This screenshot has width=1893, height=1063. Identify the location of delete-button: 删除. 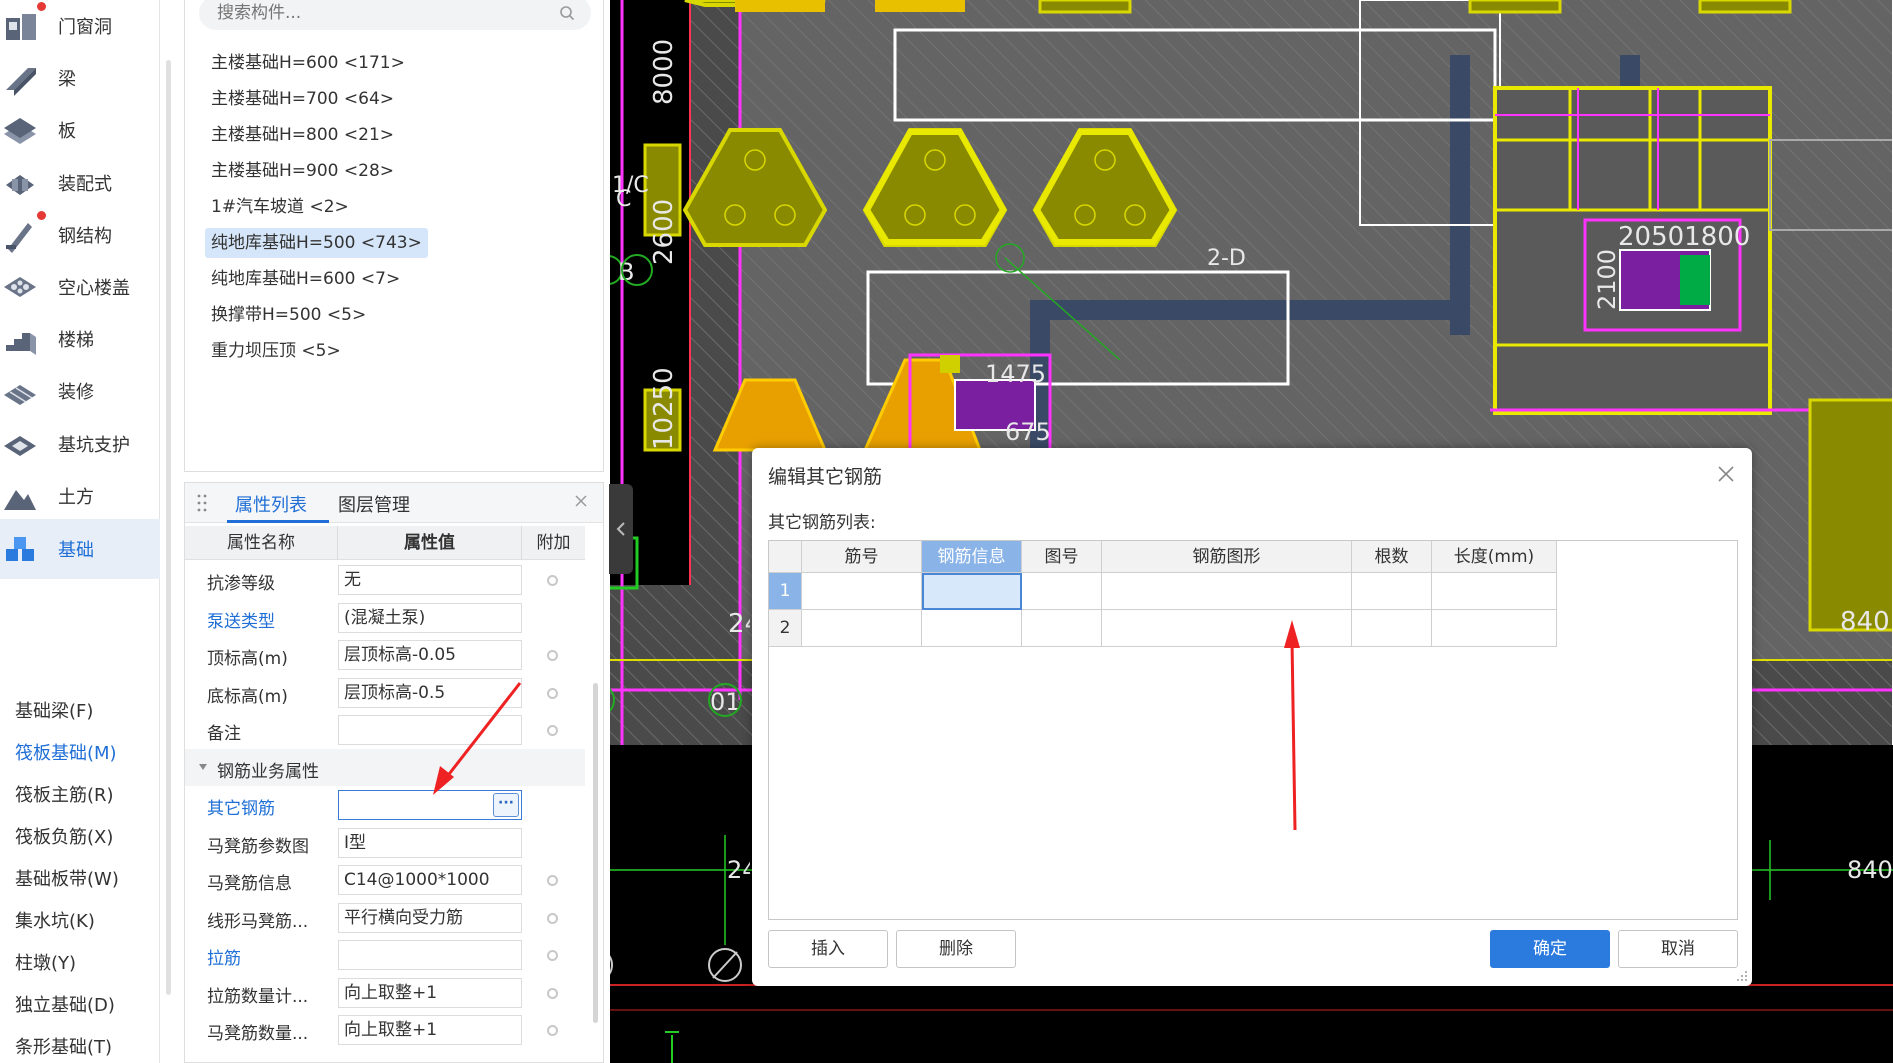
(956, 949).